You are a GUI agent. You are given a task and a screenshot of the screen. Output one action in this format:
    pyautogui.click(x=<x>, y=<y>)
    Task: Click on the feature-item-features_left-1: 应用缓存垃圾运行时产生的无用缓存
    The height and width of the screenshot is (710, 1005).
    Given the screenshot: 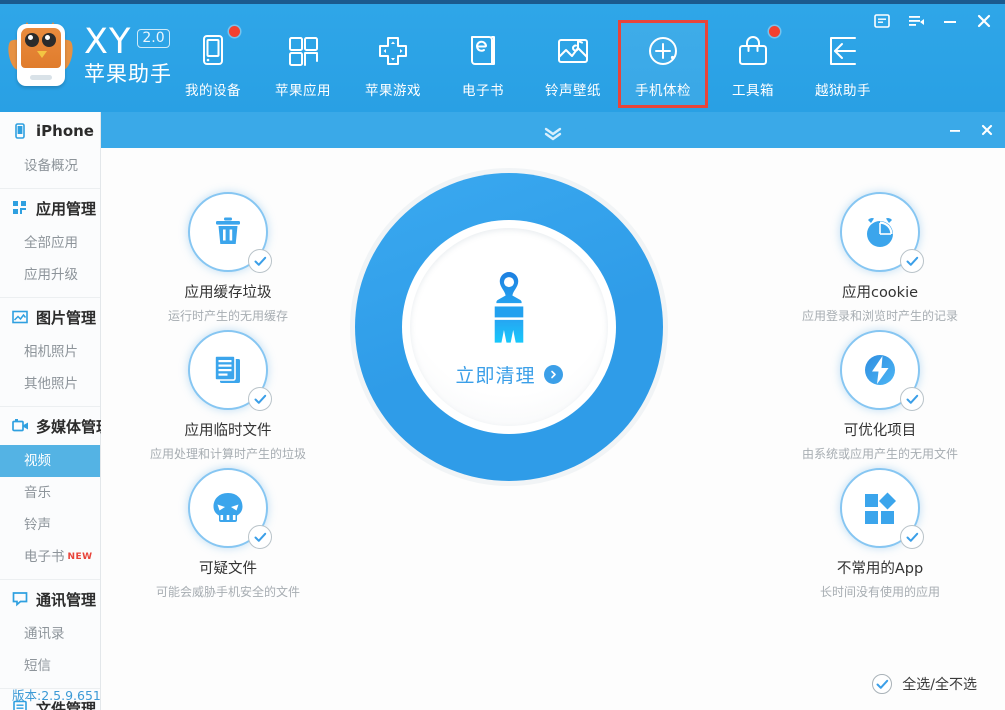 What is the action you would take?
    pyautogui.click(x=228, y=258)
    